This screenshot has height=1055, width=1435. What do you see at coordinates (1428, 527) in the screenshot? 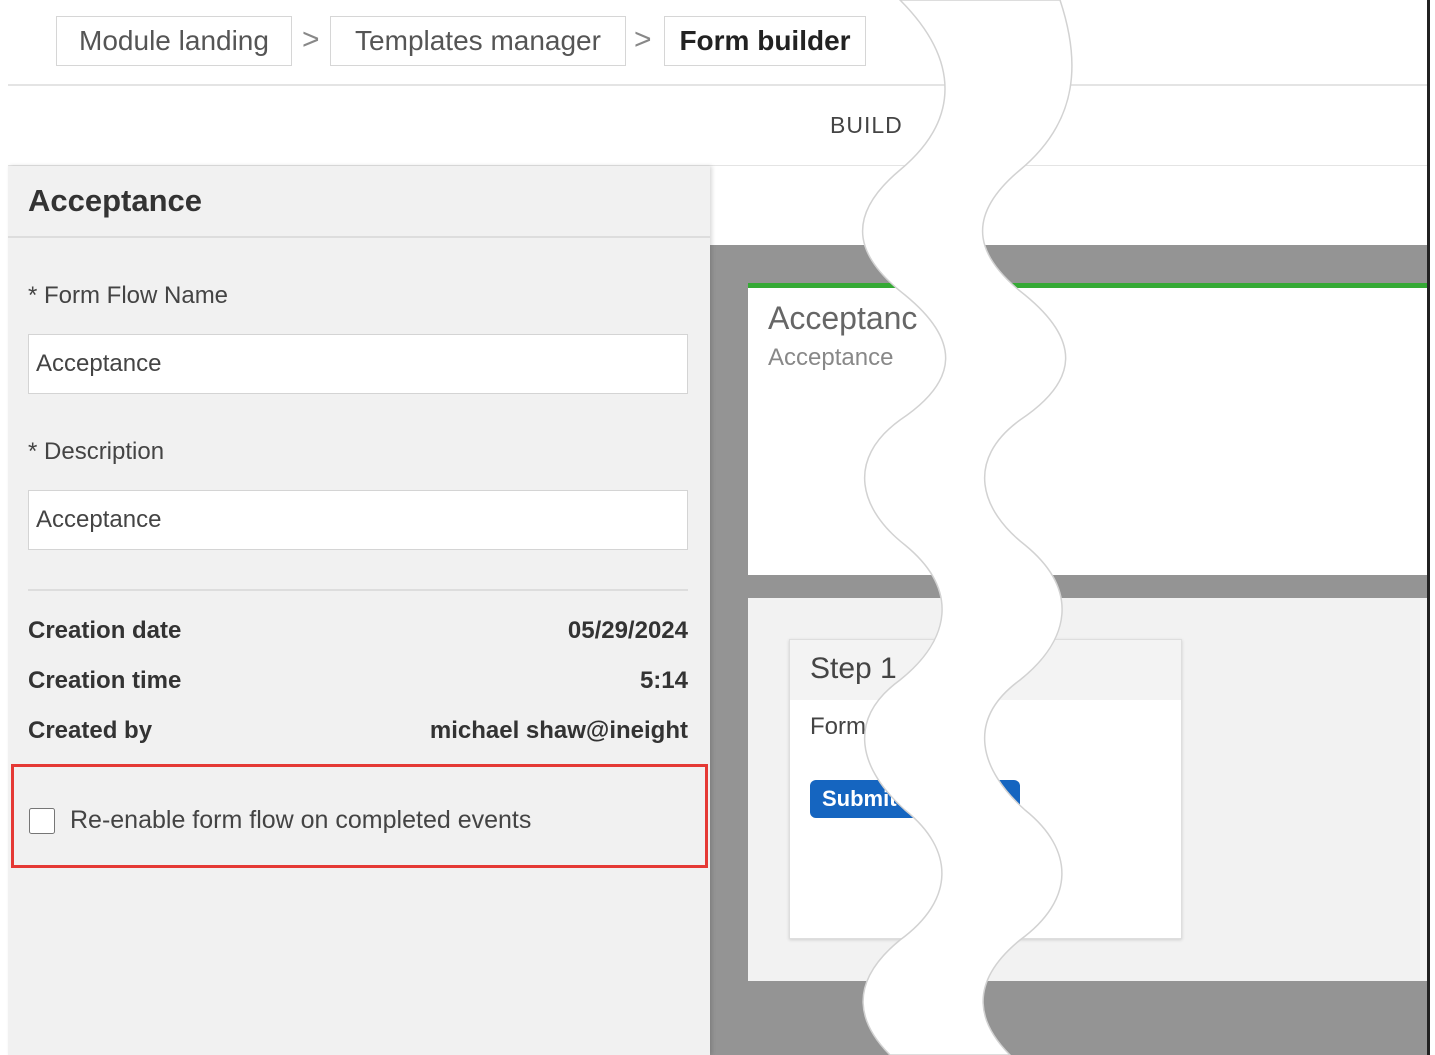
I see `window-edge` at bounding box center [1428, 527].